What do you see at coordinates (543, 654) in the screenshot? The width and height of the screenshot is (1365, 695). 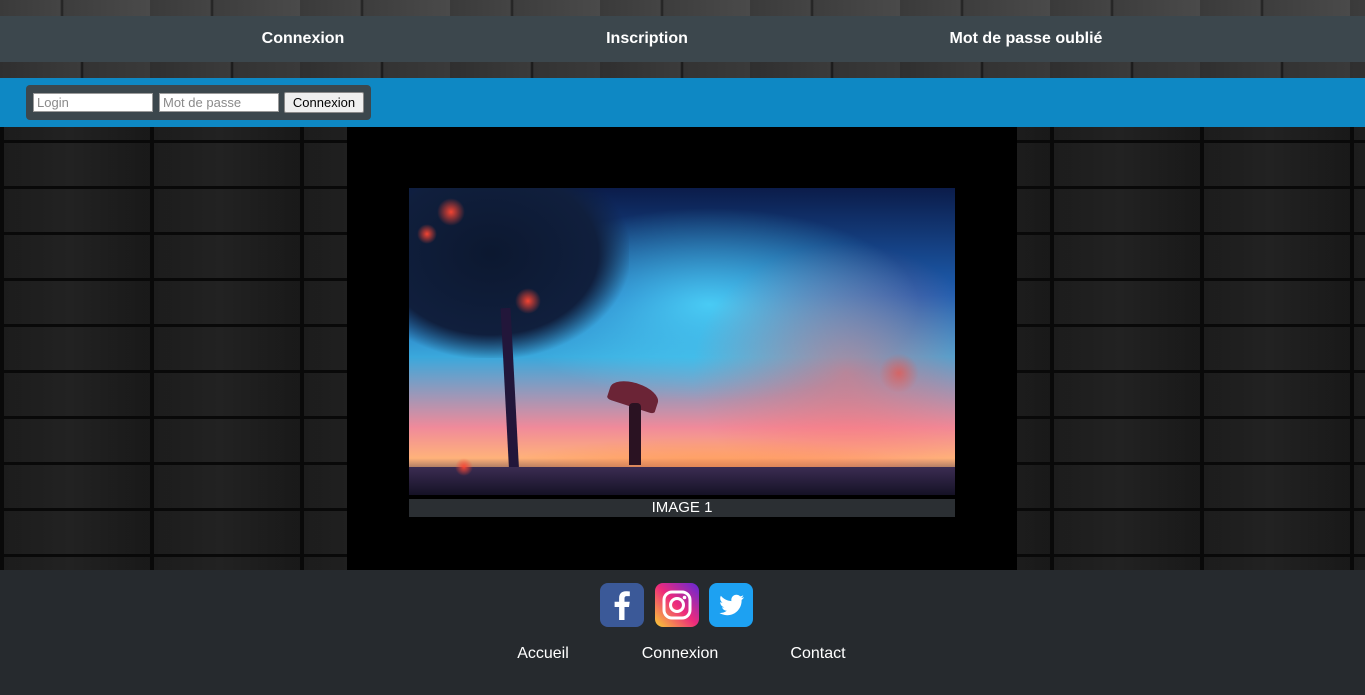 I see `footer-link-accueil: Accueil` at bounding box center [543, 654].